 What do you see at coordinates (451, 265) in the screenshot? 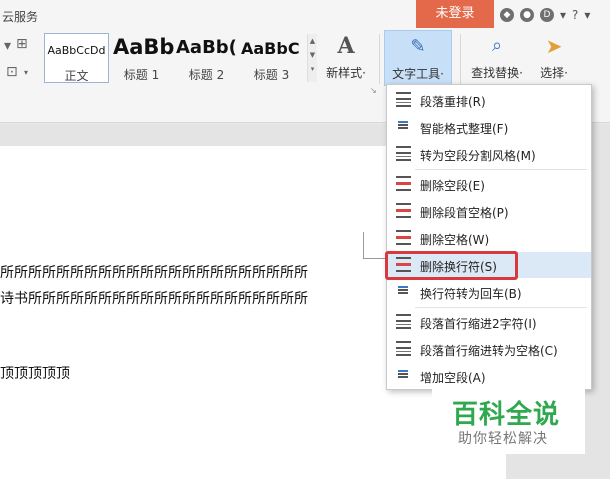
I see `highlight-box` at bounding box center [451, 265].